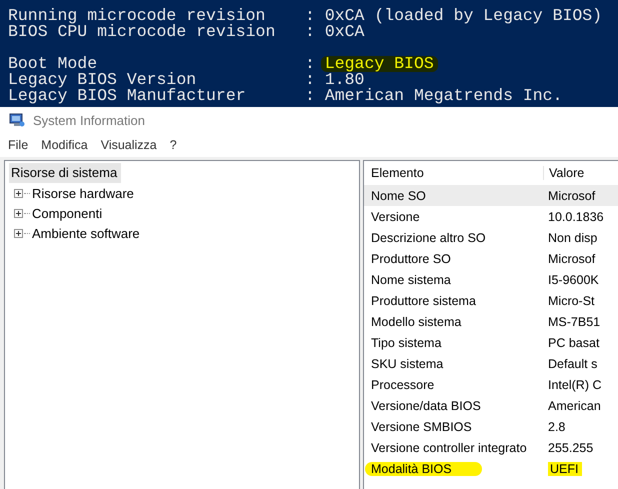 Image resolution: width=618 pixels, height=489 pixels. What do you see at coordinates (573, 279) in the screenshot?
I see `table-cell: I5-9600K` at bounding box center [573, 279].